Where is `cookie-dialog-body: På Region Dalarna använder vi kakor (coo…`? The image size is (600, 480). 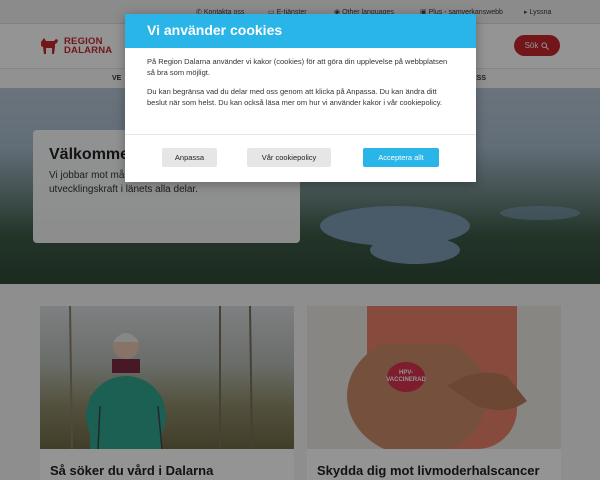 cookie-dialog-body: På Region Dalarna använder vi kakor (coo… is located at coordinates (300, 78).